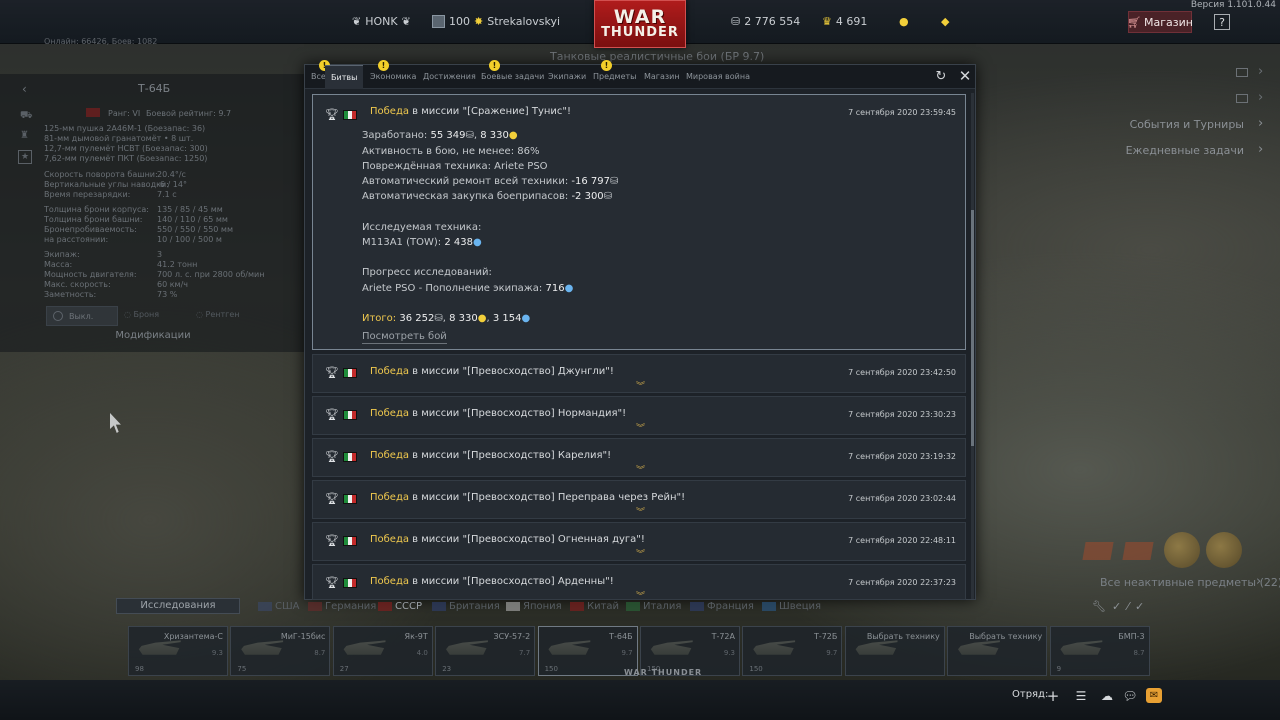 The width and height of the screenshot is (1280, 720). I want to click on slot-tools-icons: 🔧︎✓⁄✓, so click(1121, 606).